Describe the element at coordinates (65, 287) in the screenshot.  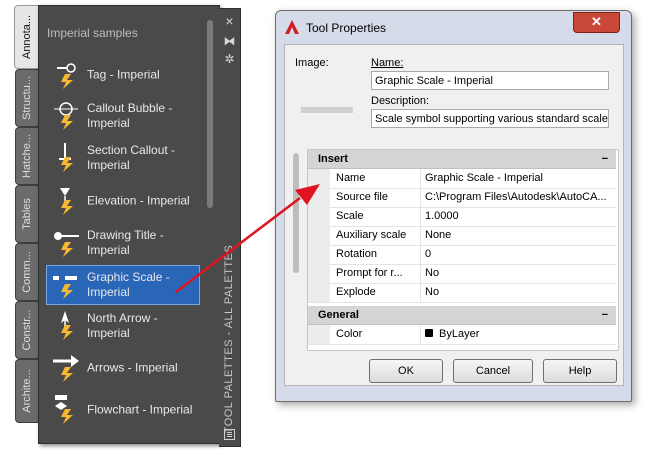
I see `graphic-scale-tool-icon` at that location.